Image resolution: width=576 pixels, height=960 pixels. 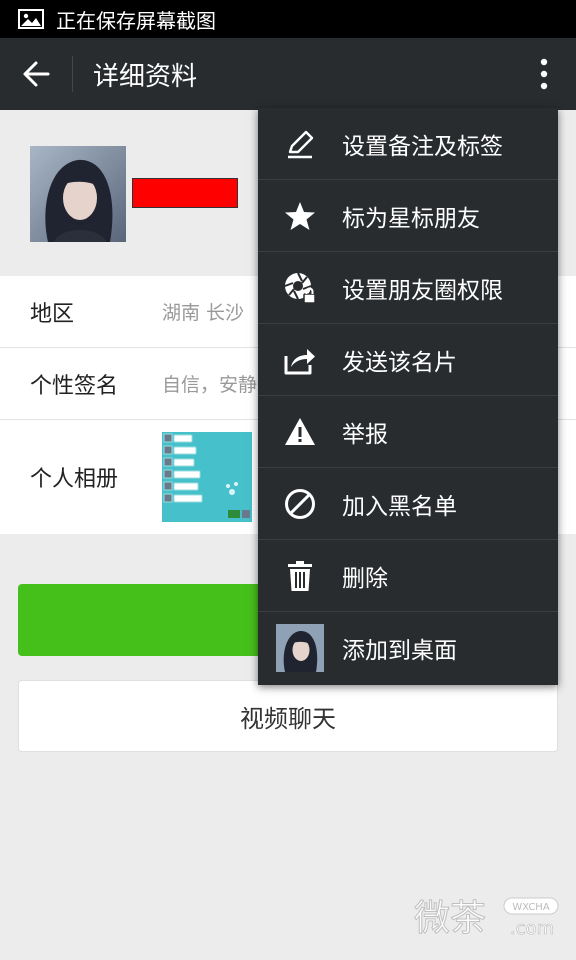 I want to click on menu-item-set-remark: 设置备注及标签, so click(x=408, y=144).